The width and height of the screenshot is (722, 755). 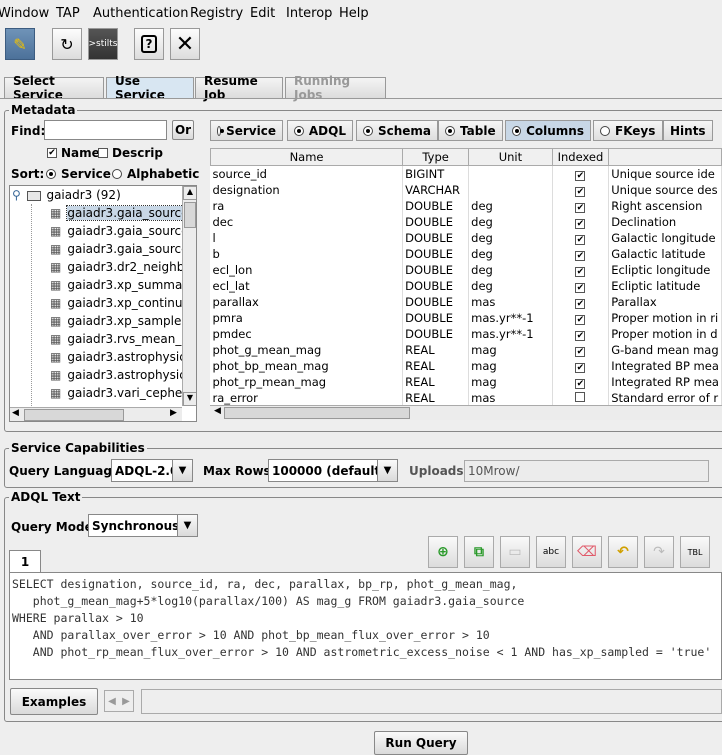 What do you see at coordinates (421, 743) in the screenshot?
I see `run-query-button: Run Query` at bounding box center [421, 743].